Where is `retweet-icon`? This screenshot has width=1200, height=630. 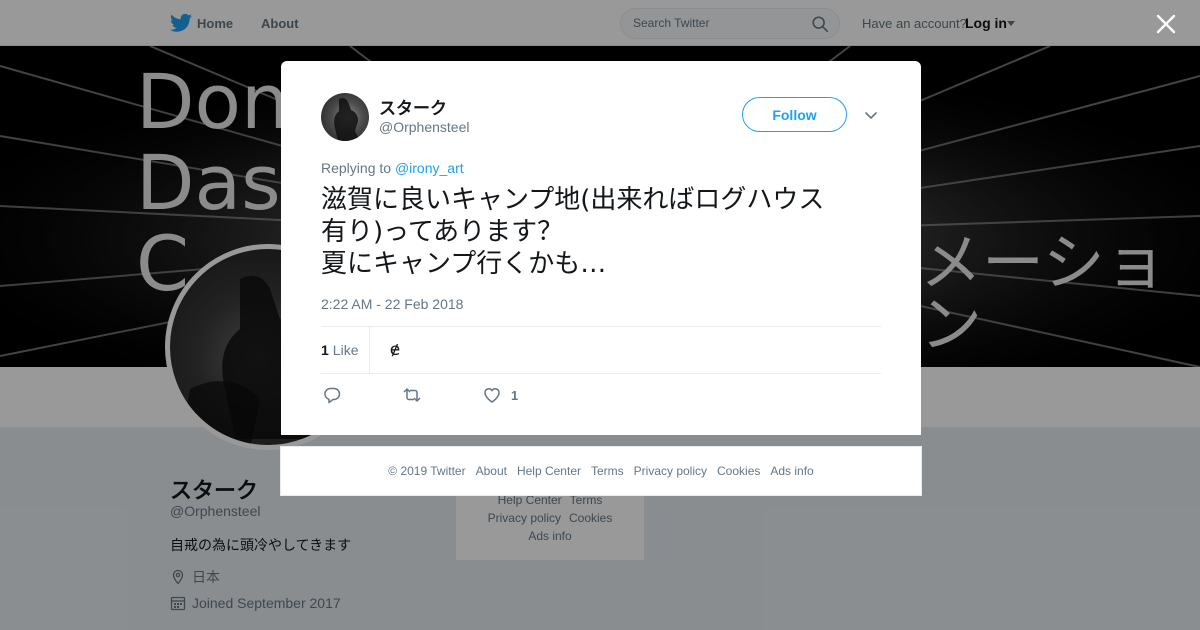
retweet-icon is located at coordinates (412, 395).